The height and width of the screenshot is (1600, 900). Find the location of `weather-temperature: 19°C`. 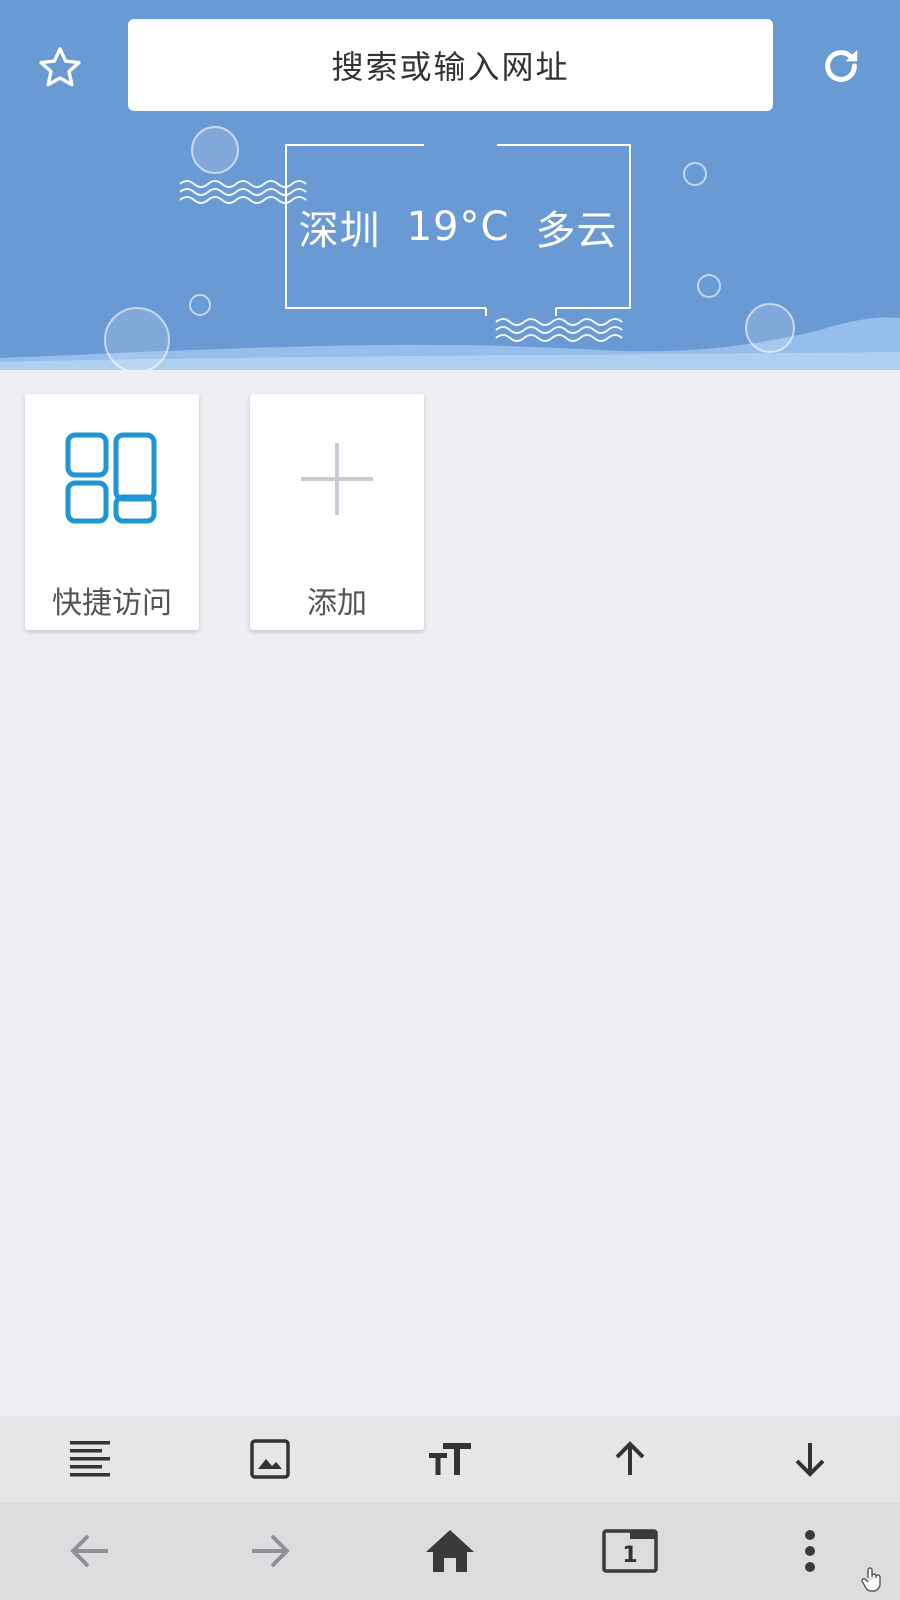

weather-temperature: 19°C is located at coordinates (458, 227).